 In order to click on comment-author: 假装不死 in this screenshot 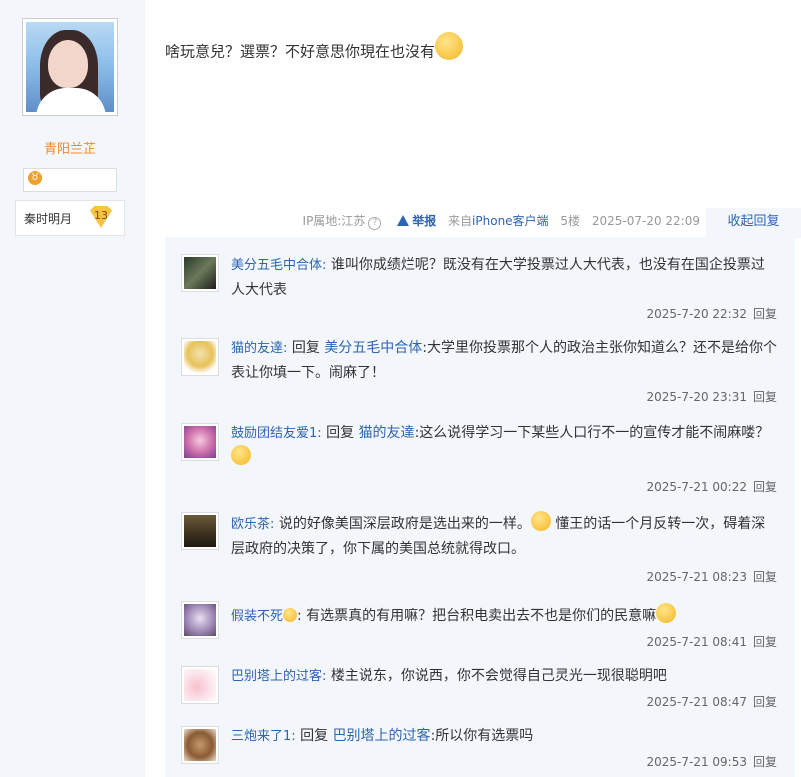, I will do `click(257, 616)`.